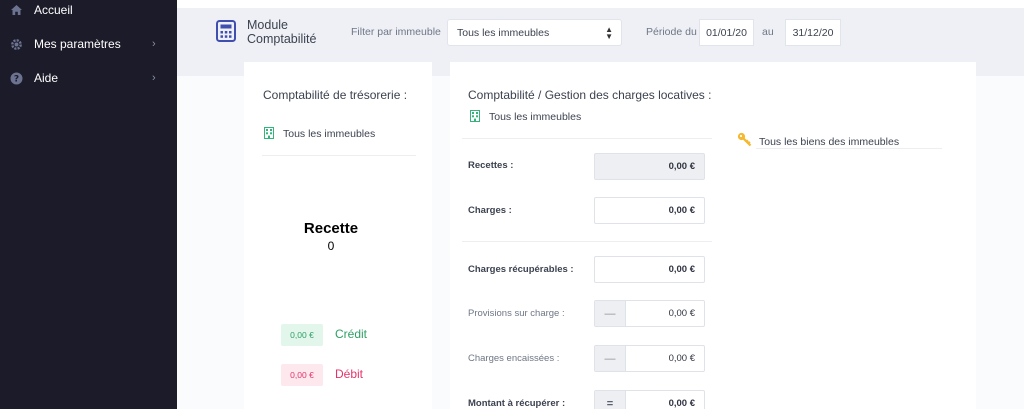  Describe the element at coordinates (335, 95) in the screenshot. I see `cash-accounting-title: Comptabilité de trésorerie :` at that location.